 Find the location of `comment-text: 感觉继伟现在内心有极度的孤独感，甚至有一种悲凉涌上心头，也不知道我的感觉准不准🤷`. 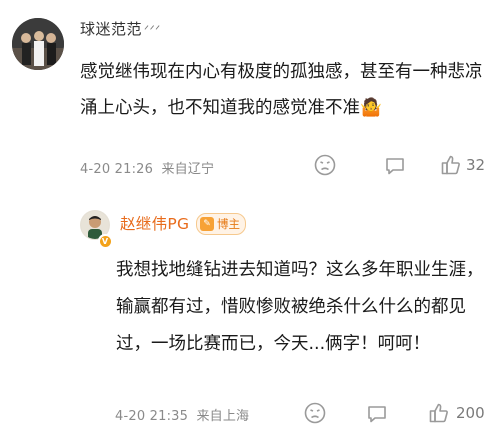

comment-text: 感觉继伟现在内心有极度的孤独感，甚至有一种悲凉涌上心头，也不知道我的感觉准不准🤷 is located at coordinates (281, 90).